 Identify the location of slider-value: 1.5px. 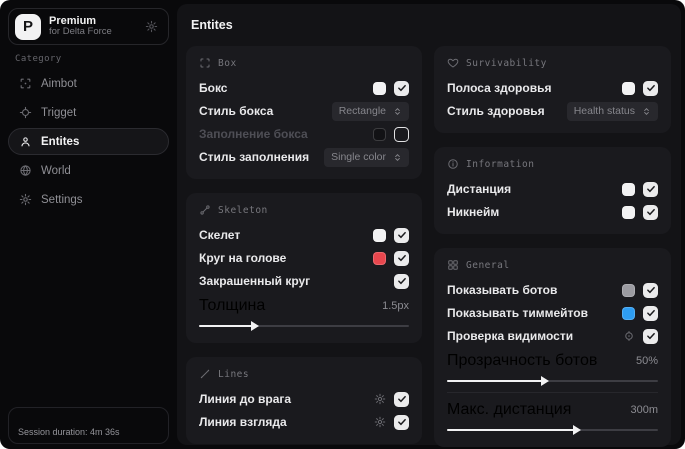
(395, 306).